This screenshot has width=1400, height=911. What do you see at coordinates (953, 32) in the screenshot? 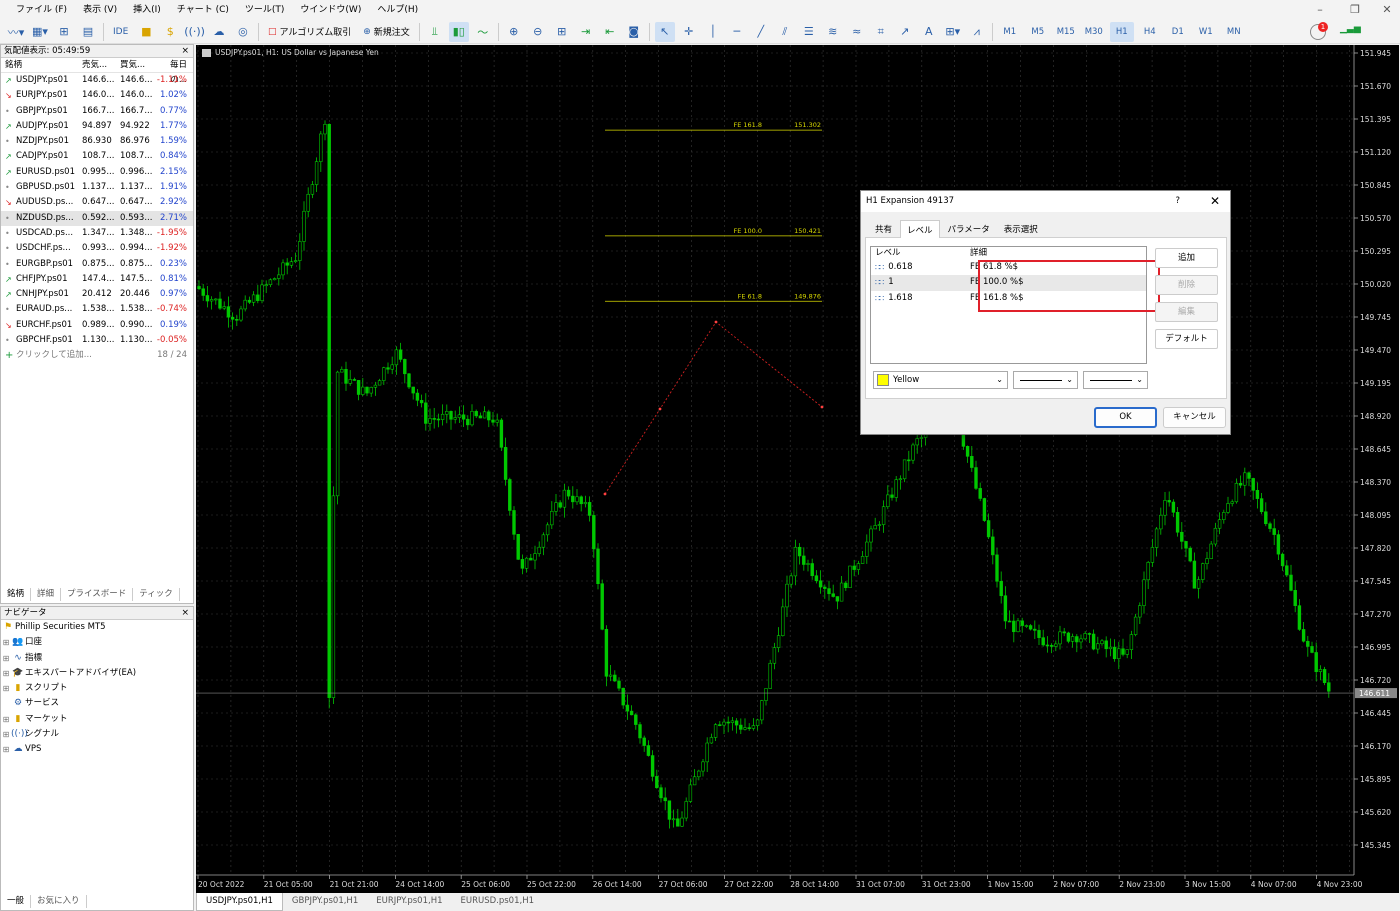
I see `objects-icon: ⊞▾` at bounding box center [953, 32].